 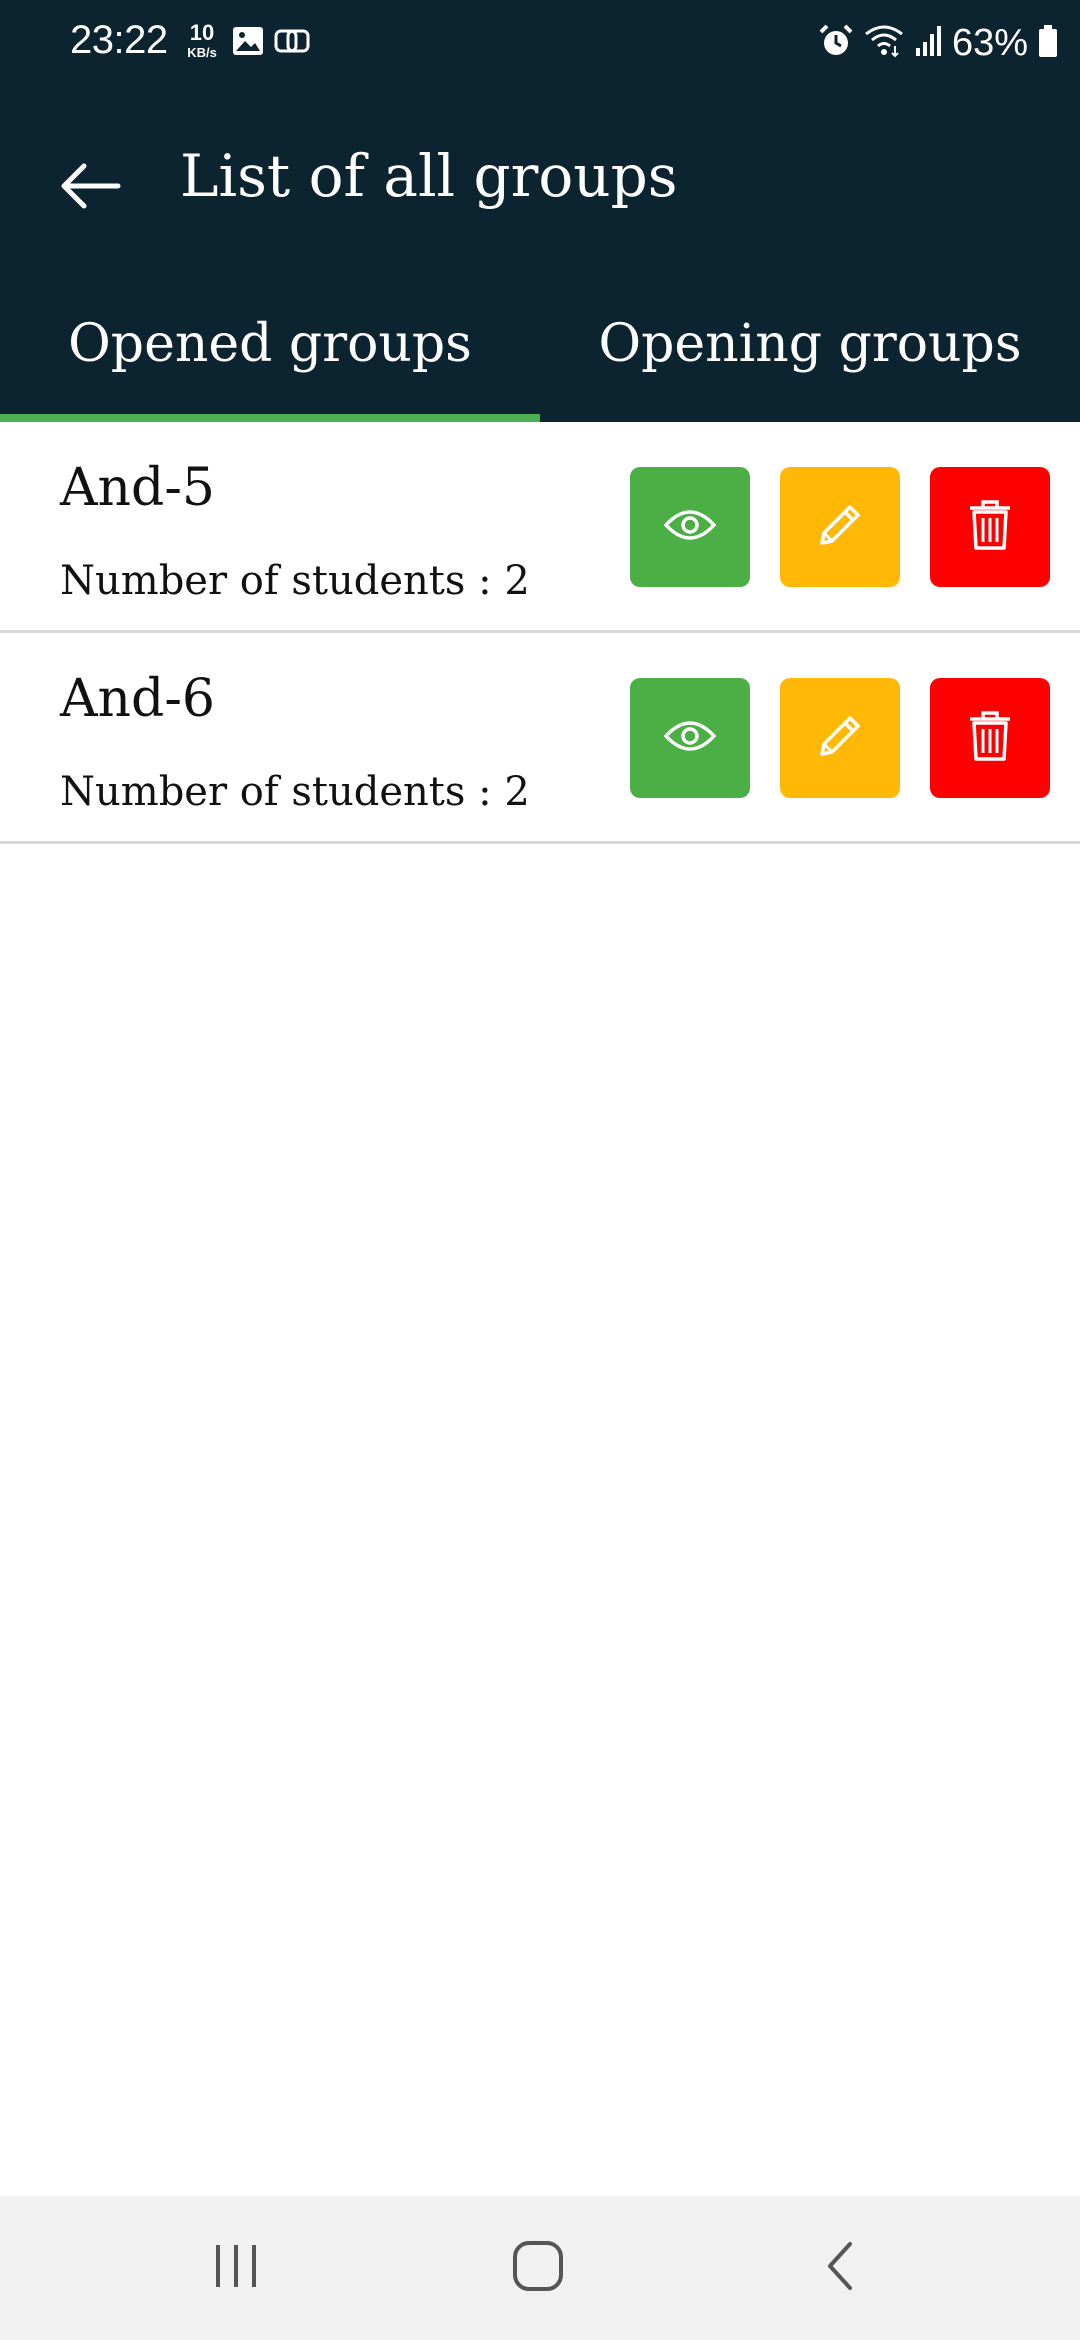 I want to click on status-time: 23:22, so click(x=119, y=40).